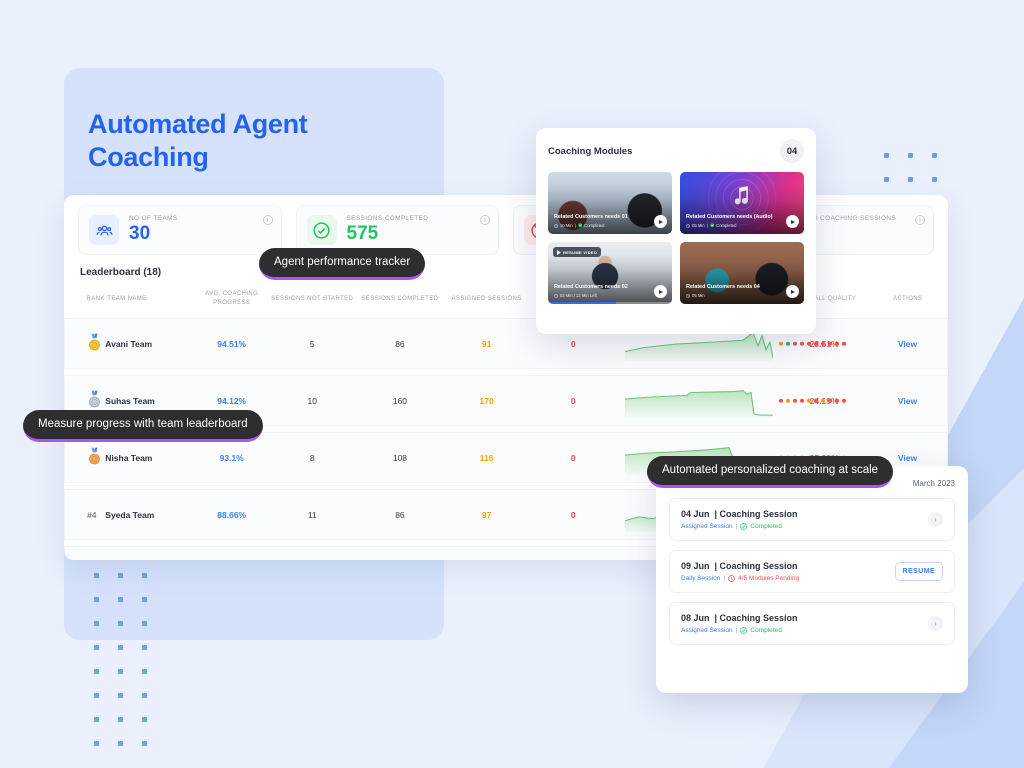 The height and width of the screenshot is (768, 1024). What do you see at coordinates (792, 151) in the screenshot?
I see `coaching-modules-count: 04` at bounding box center [792, 151].